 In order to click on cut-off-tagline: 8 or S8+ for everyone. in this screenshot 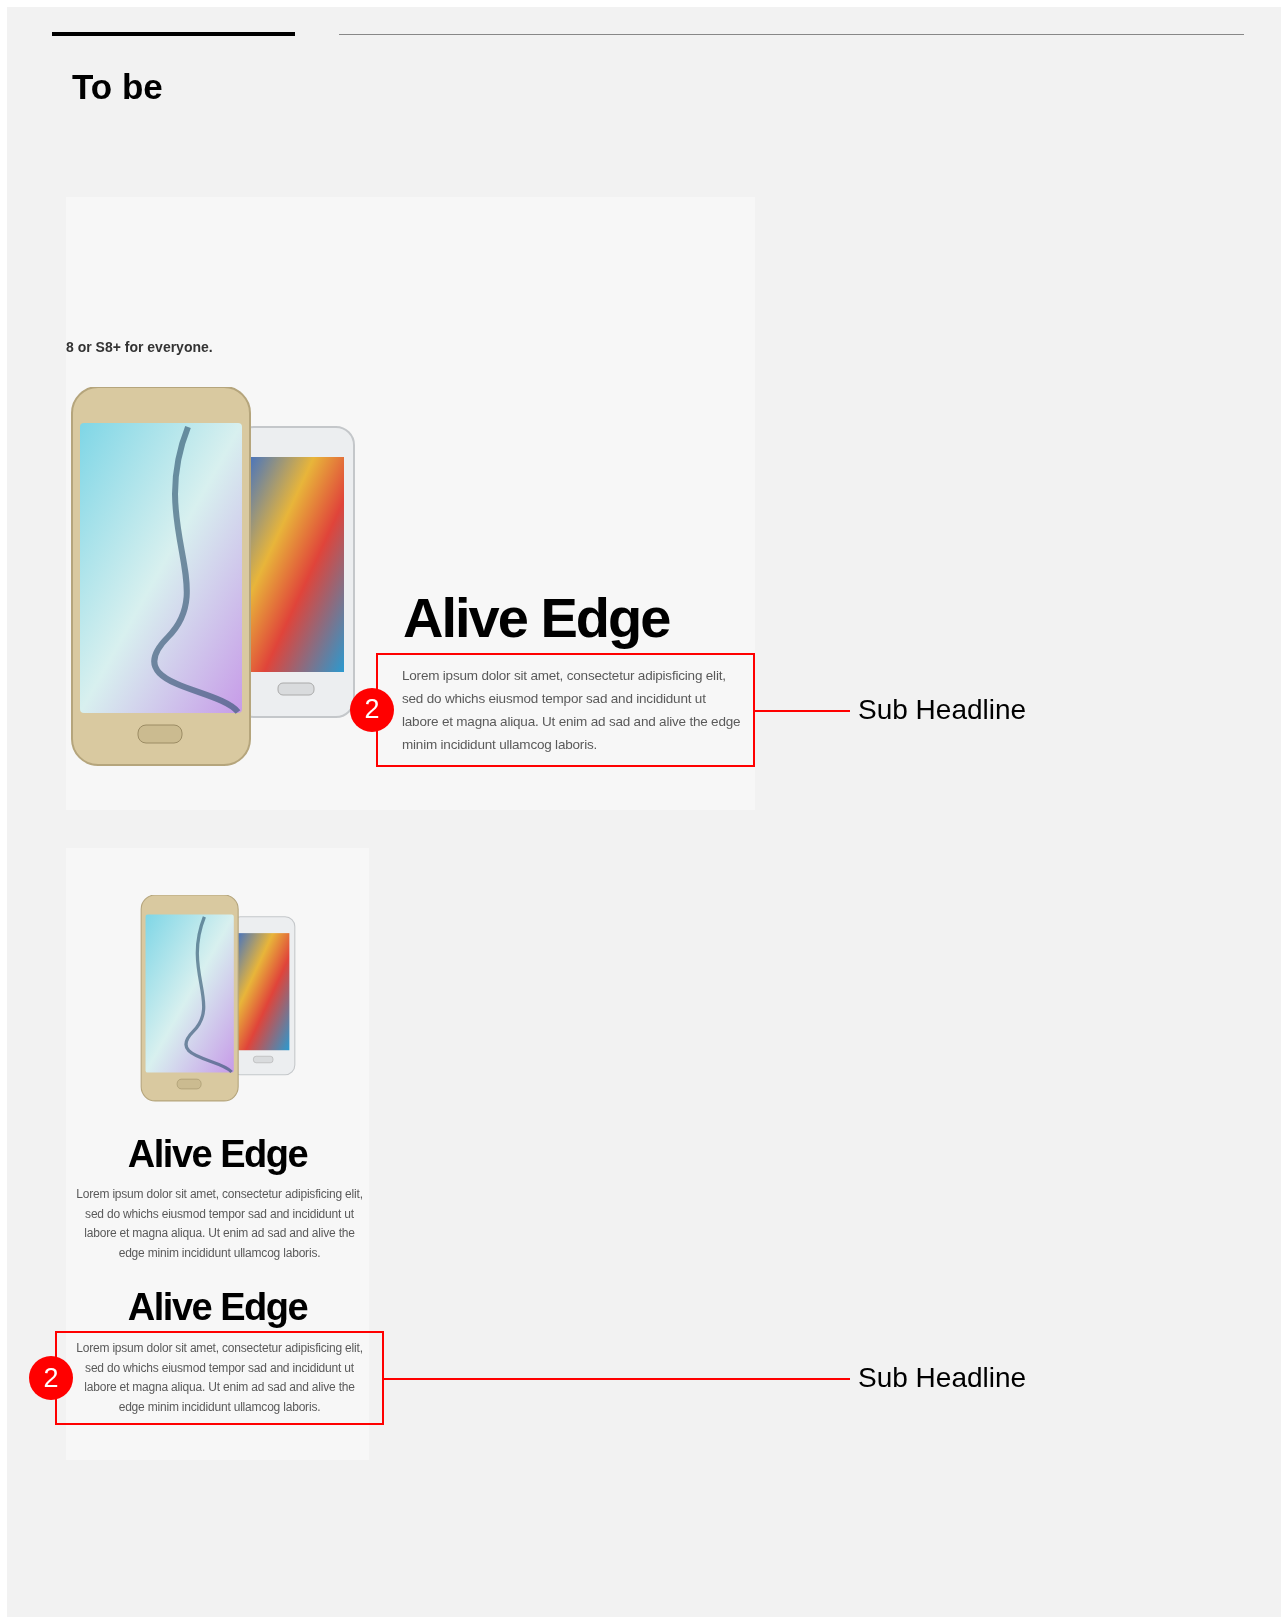, I will do `click(140, 346)`.